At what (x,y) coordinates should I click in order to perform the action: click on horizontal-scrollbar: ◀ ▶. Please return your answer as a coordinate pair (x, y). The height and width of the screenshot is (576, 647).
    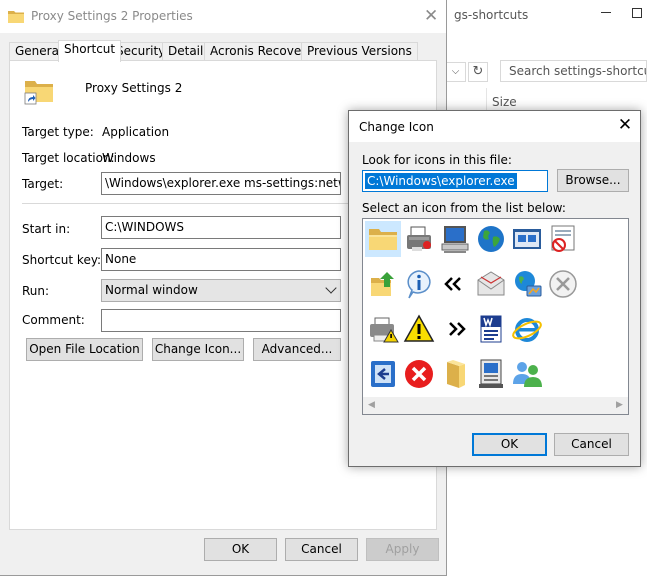
    Looking at the image, I should click on (495, 405).